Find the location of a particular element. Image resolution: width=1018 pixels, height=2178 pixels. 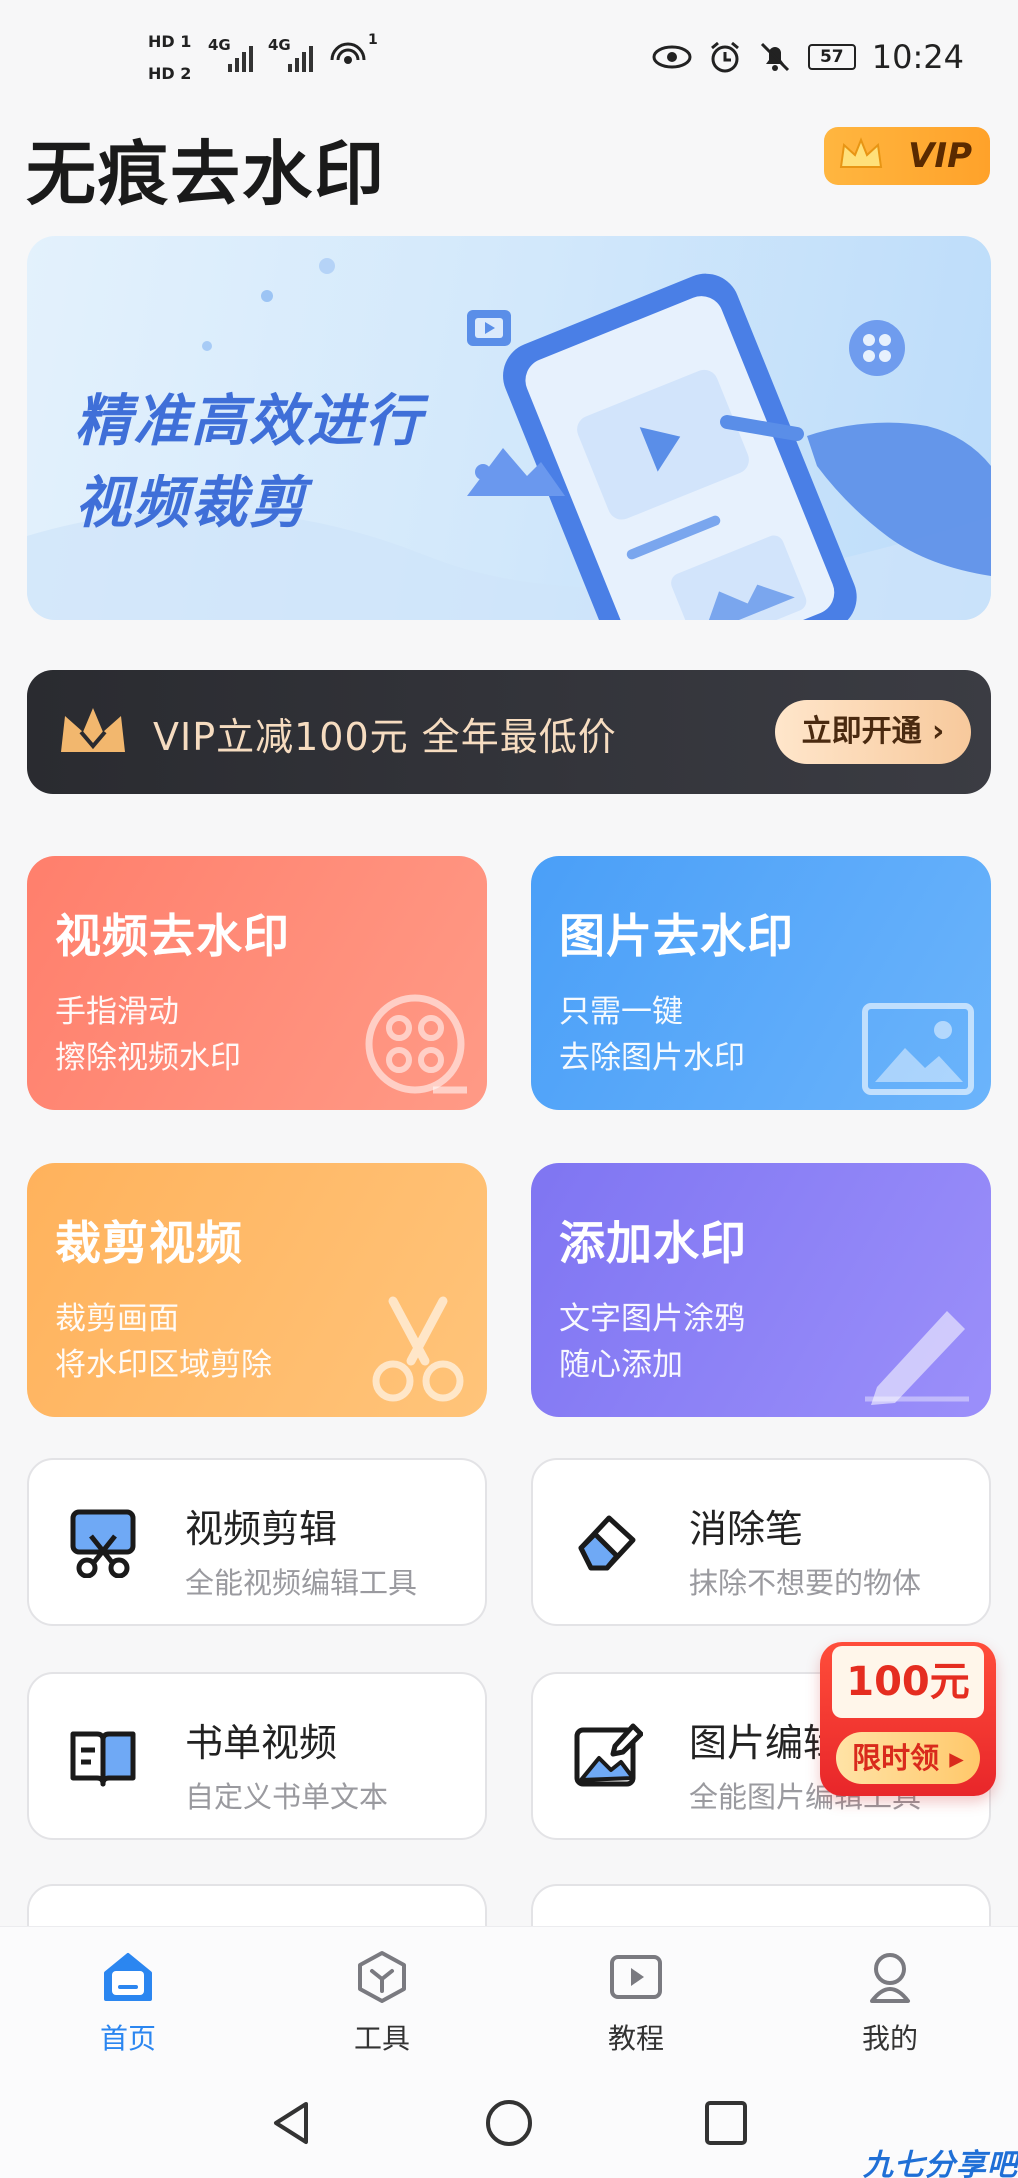

tool-title: 图片编辑 is located at coordinates (765, 1743).